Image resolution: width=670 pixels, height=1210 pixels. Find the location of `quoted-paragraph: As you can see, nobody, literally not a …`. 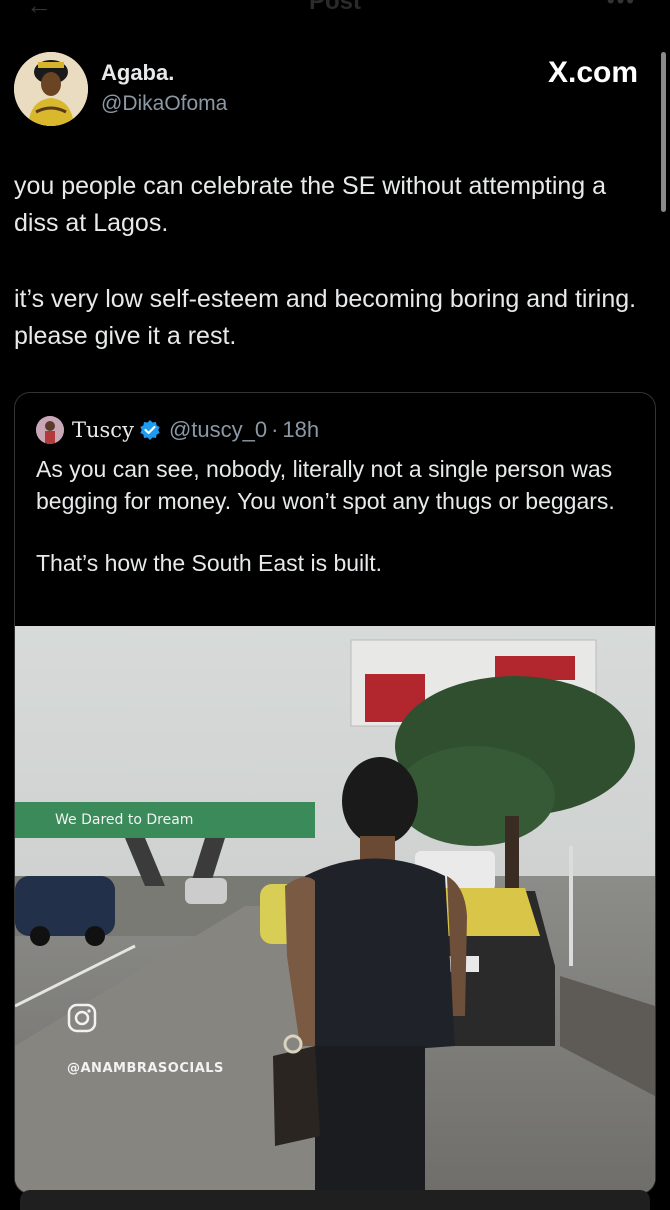

quoted-paragraph: As you can see, nobody, literally not a … is located at coordinates (325, 485).